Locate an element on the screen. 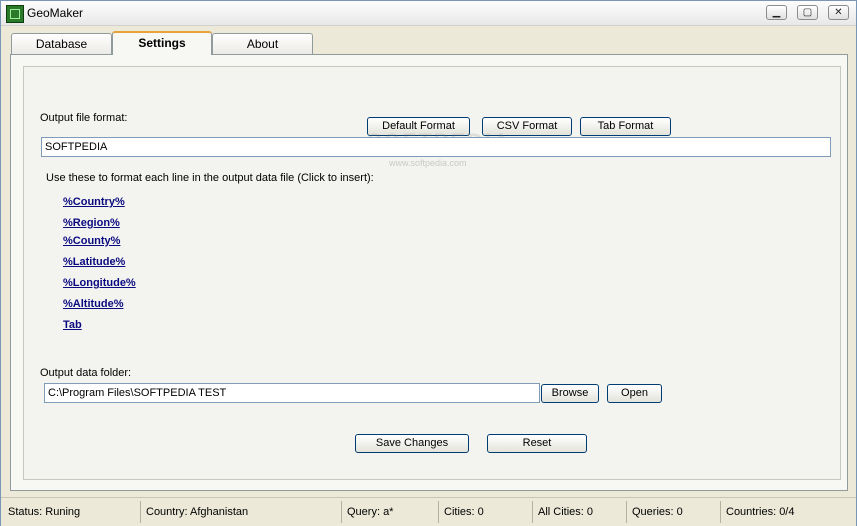  tab-format-button: Tab Format is located at coordinates (625, 126).